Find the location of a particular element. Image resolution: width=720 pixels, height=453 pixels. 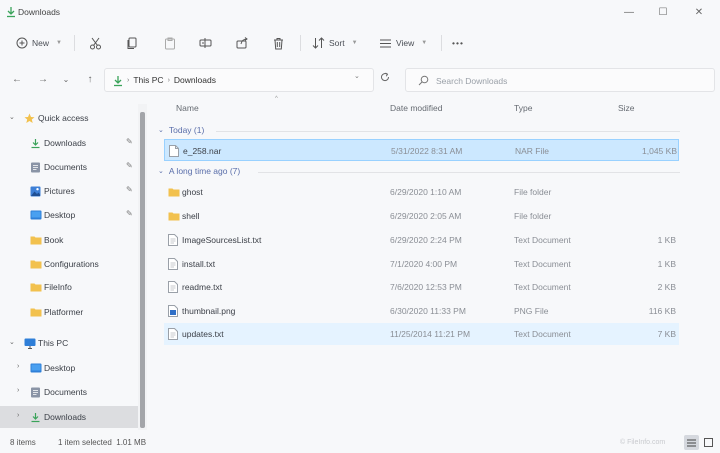

breadcrumb-this-pc: This PC is located at coordinates (148, 80).